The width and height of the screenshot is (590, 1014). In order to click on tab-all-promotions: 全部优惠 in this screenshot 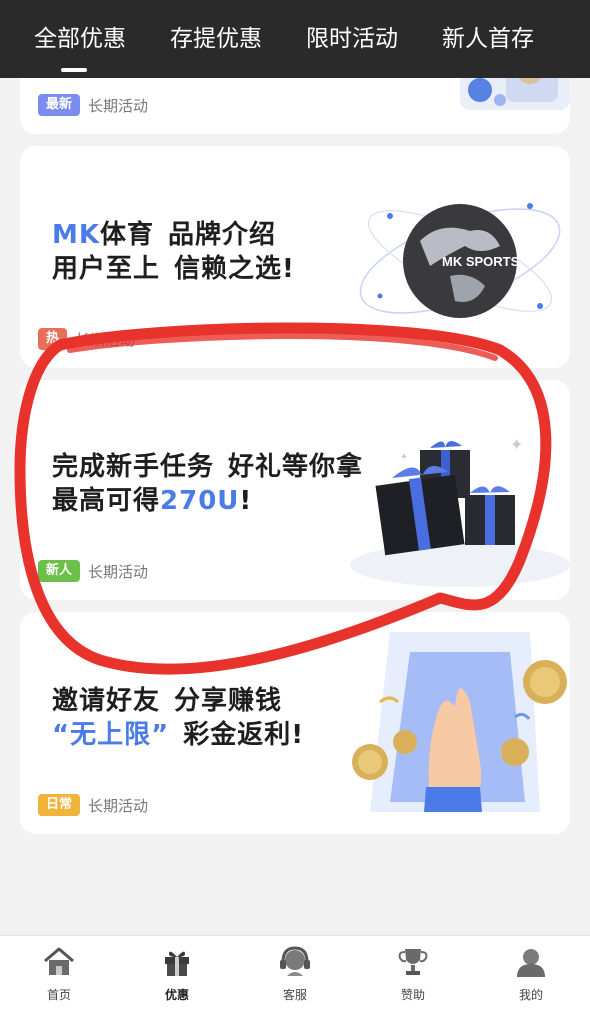, I will do `click(74, 39)`.